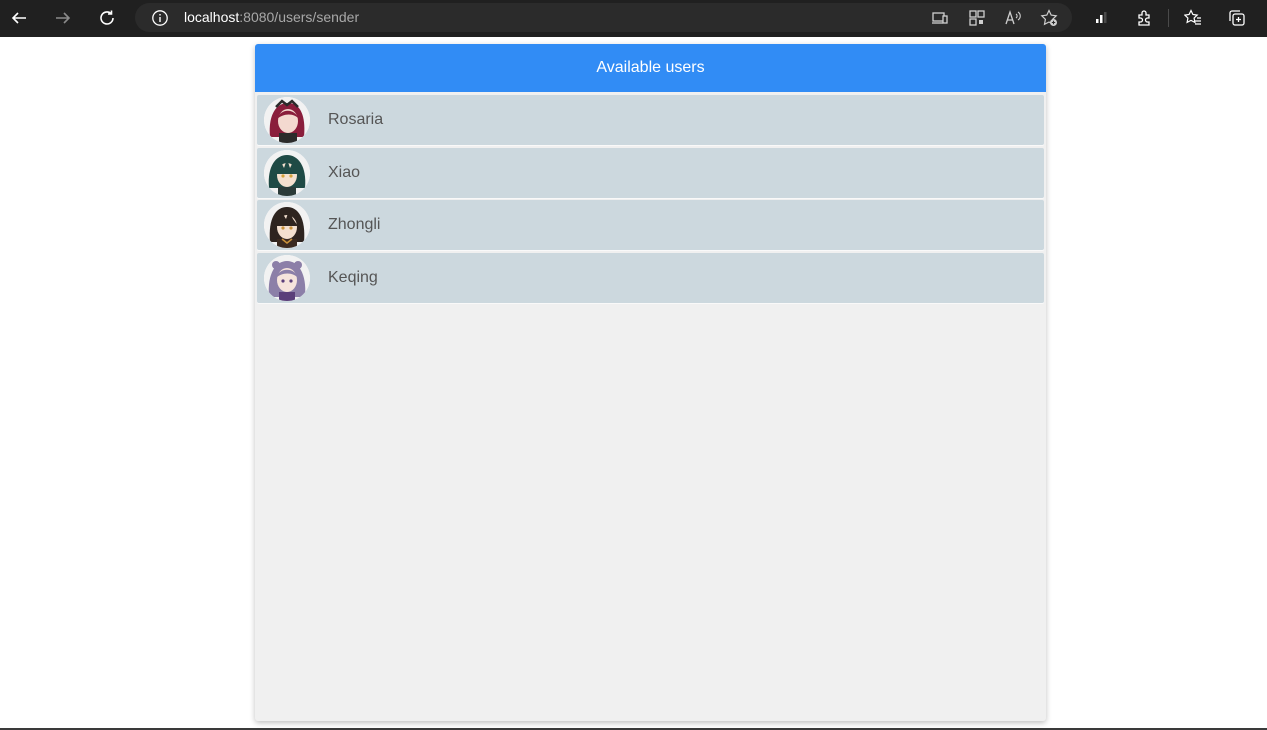  I want to click on toolbar-separator, so click(1168, 18).